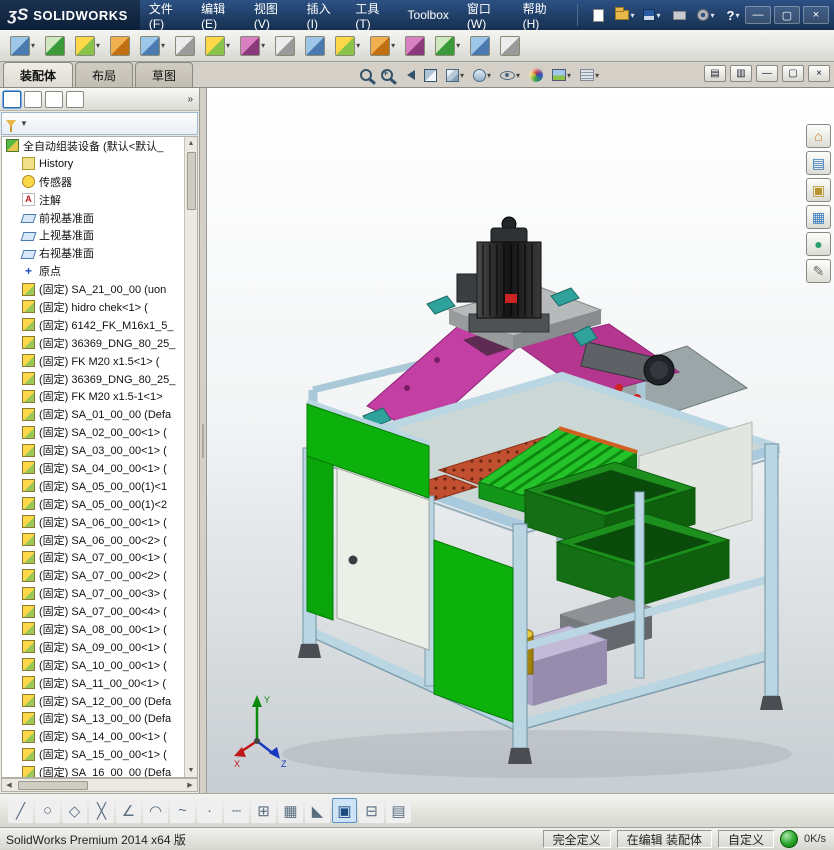  Describe the element at coordinates (33, 99) in the screenshot. I see `propertymanager-tab` at that location.